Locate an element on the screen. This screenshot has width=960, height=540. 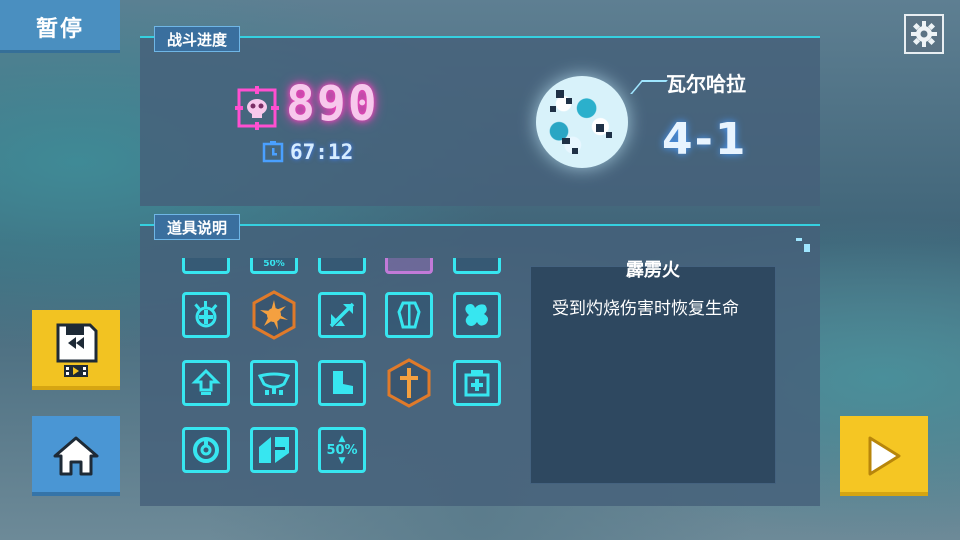
item-boot is located at coordinates (342, 383).